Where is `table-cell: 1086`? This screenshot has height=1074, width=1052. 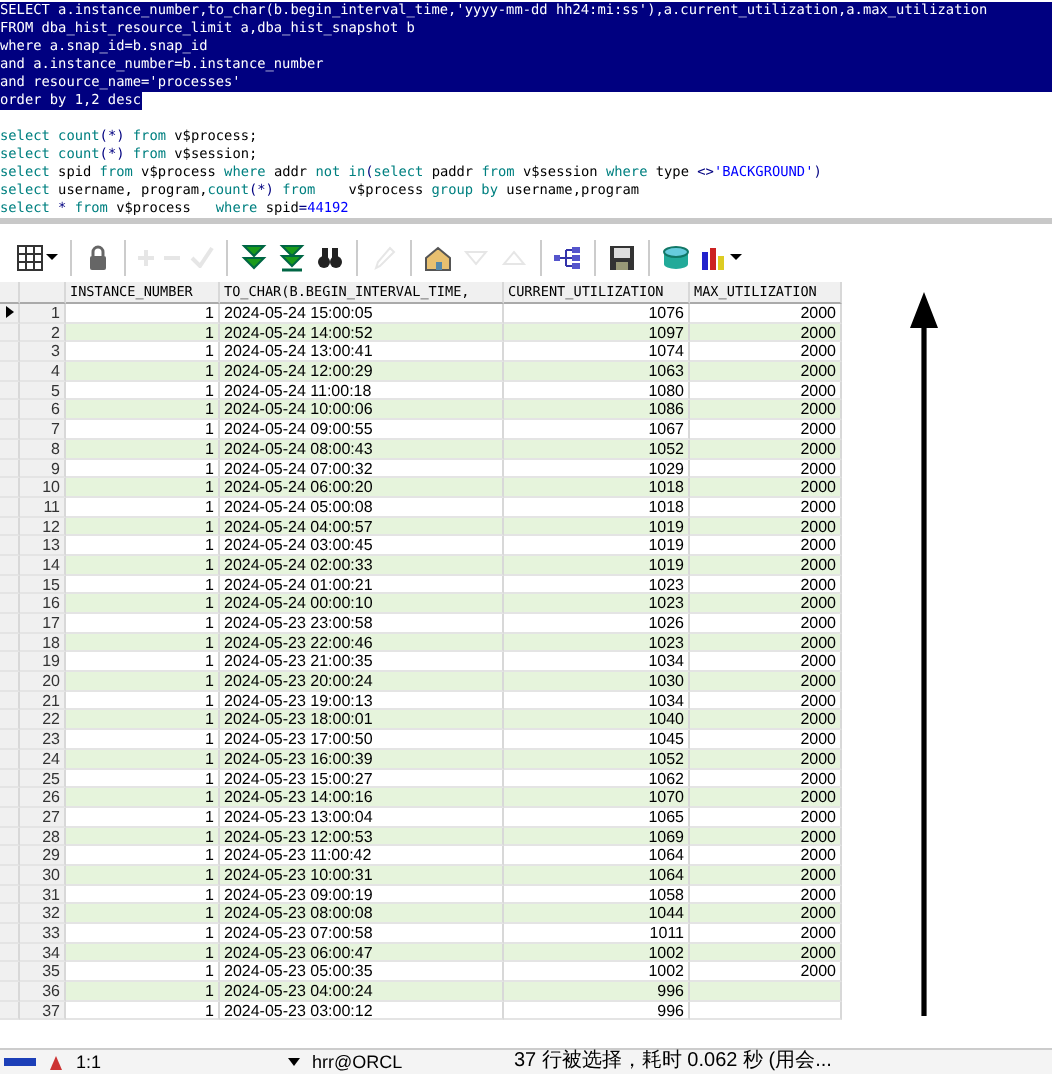
table-cell: 1086 is located at coordinates (597, 410).